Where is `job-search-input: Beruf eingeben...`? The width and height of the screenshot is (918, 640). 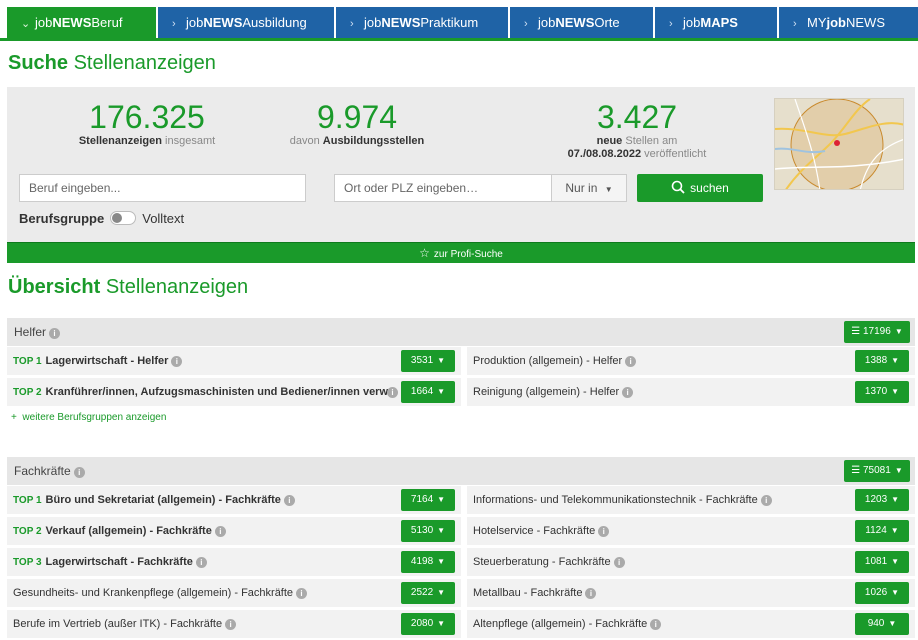 job-search-input: Beruf eingeben... is located at coordinates (162, 188).